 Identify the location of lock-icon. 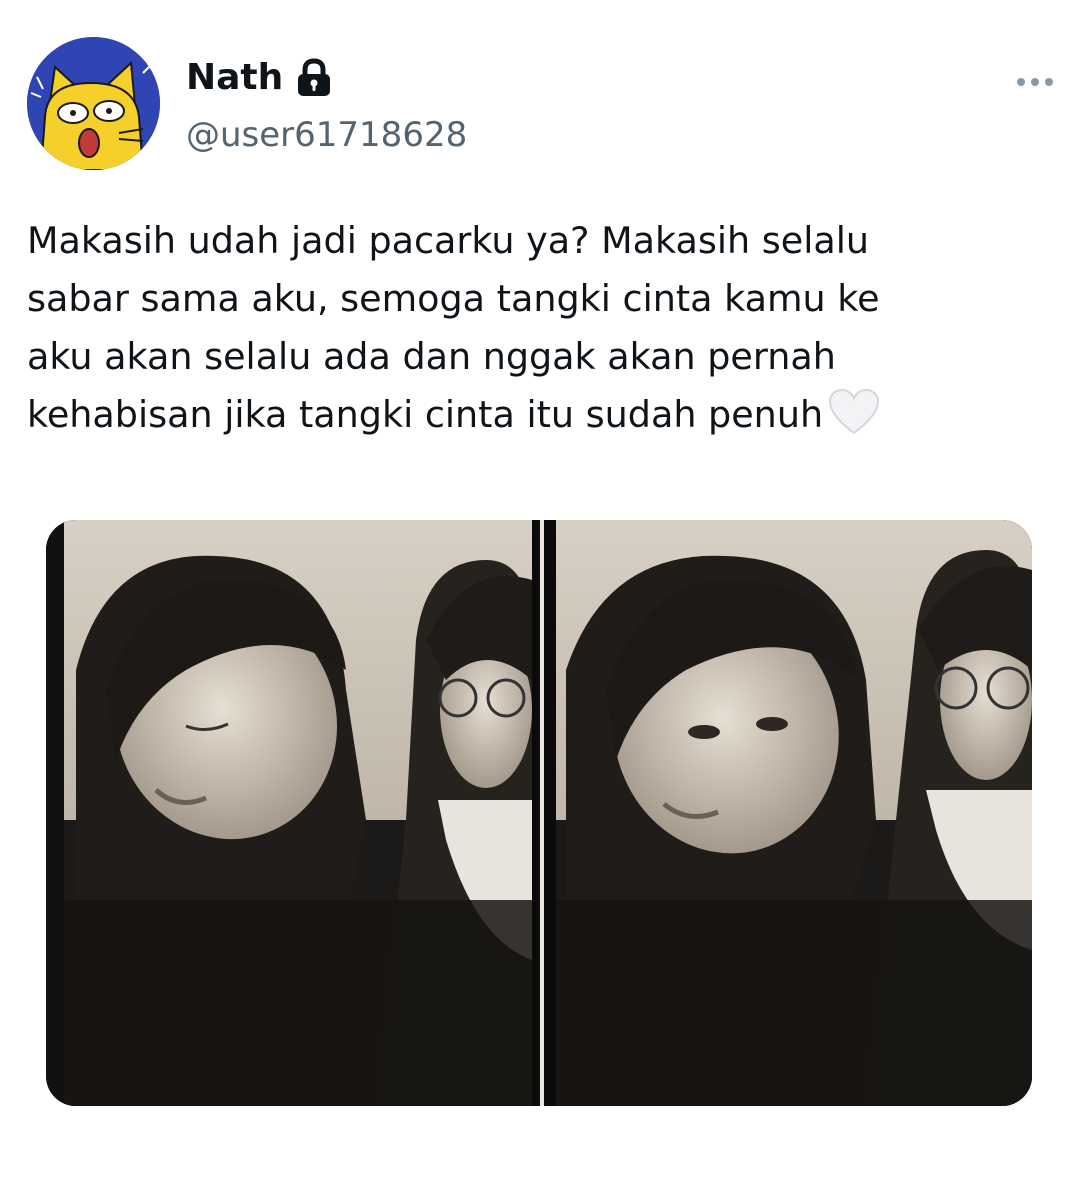
(314, 78).